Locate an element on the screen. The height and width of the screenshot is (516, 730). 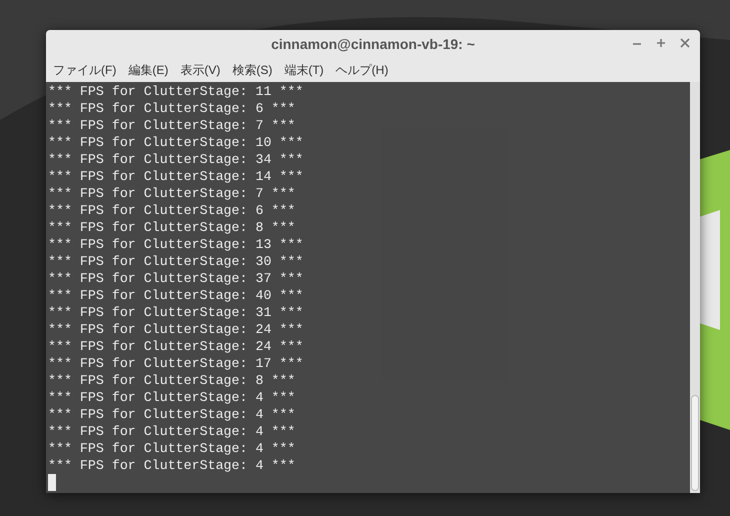
close-icon is located at coordinates (685, 43).